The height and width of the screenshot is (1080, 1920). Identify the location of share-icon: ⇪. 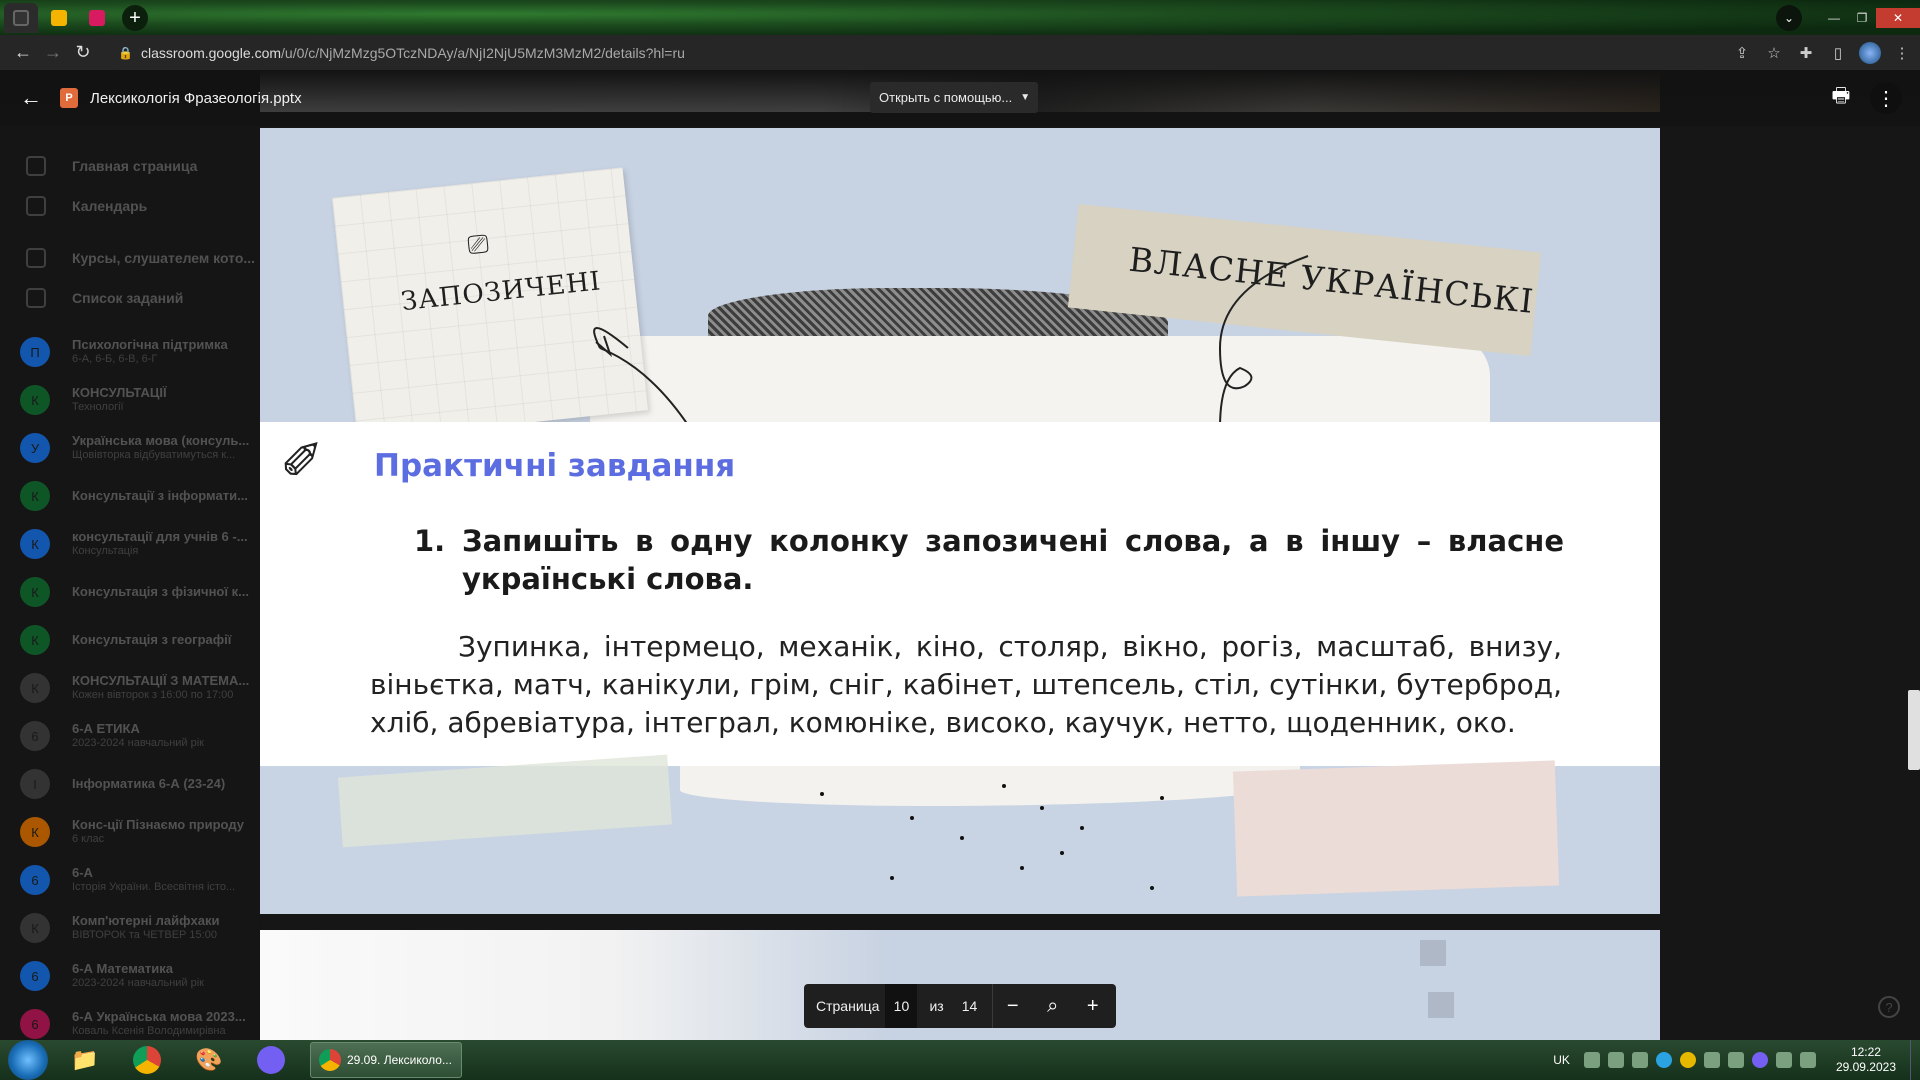
(1742, 53).